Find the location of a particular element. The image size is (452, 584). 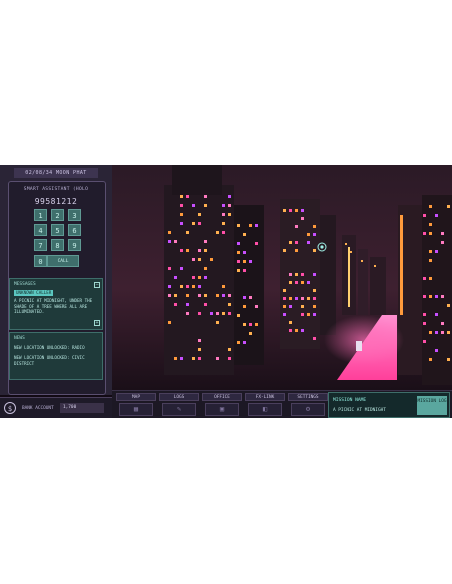

collapse-icon: − is located at coordinates (97, 285).